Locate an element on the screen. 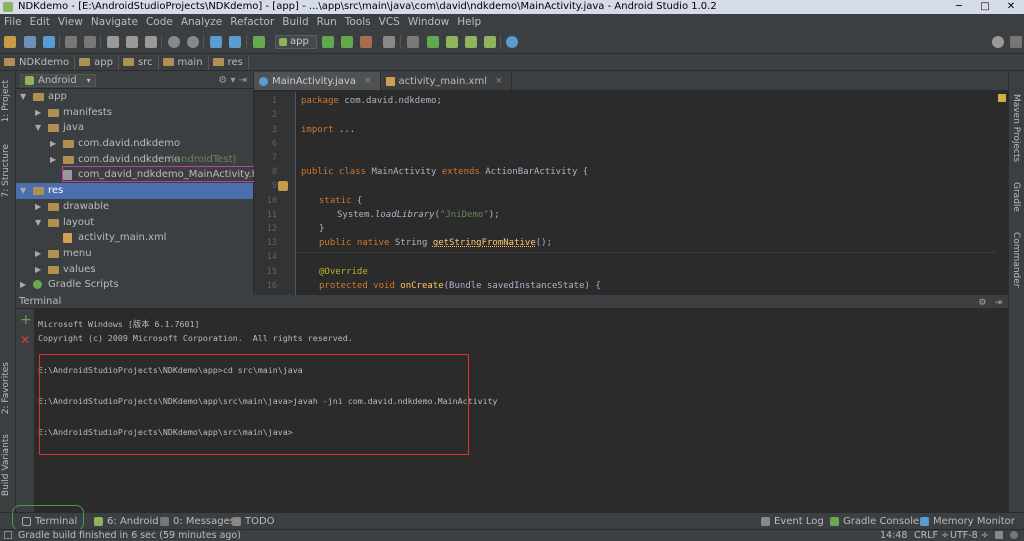 The height and width of the screenshot is (541, 1024). sdk-manager-icon is located at coordinates (471, 42).